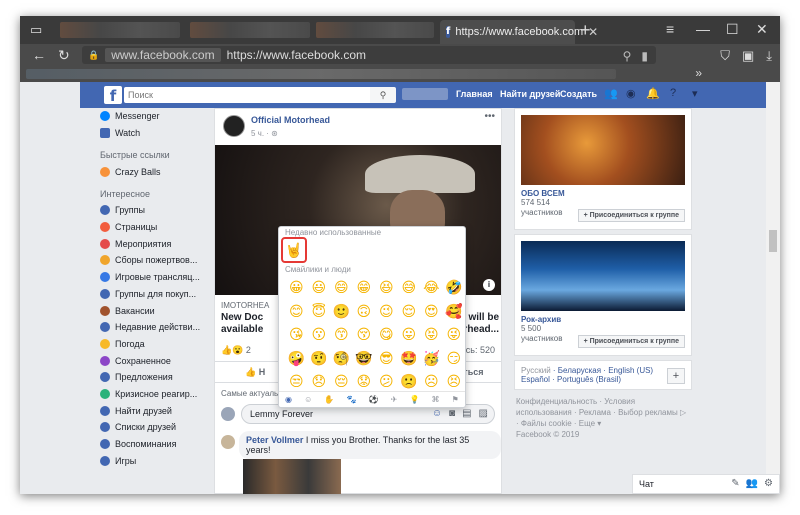  I want to click on recent-emoji-rock: 🤘, so click(294, 250).